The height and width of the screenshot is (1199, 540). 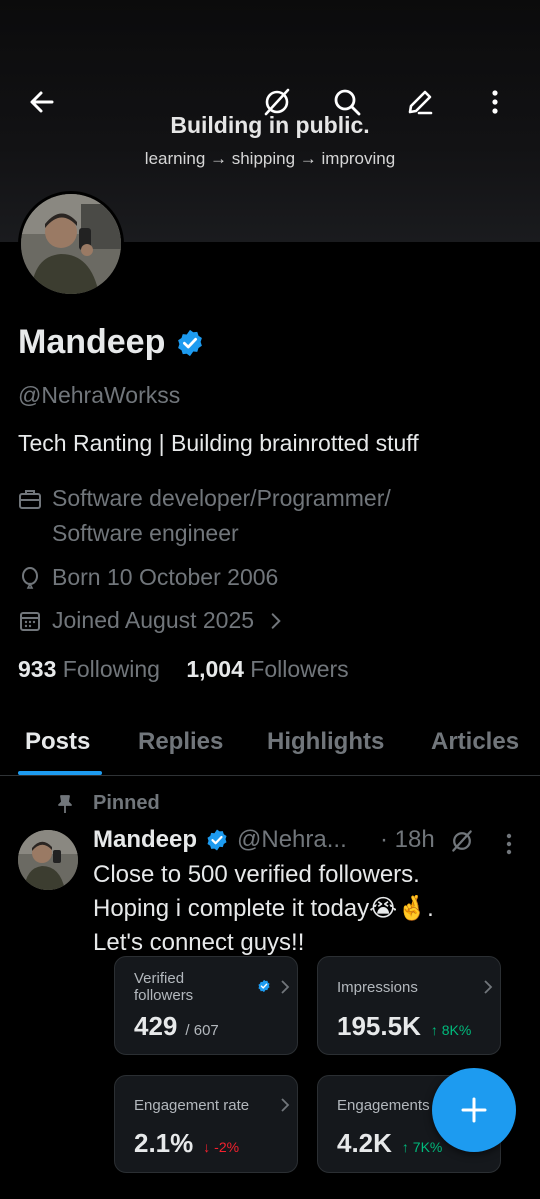 I want to click on post-avatar, so click(x=48, y=860).